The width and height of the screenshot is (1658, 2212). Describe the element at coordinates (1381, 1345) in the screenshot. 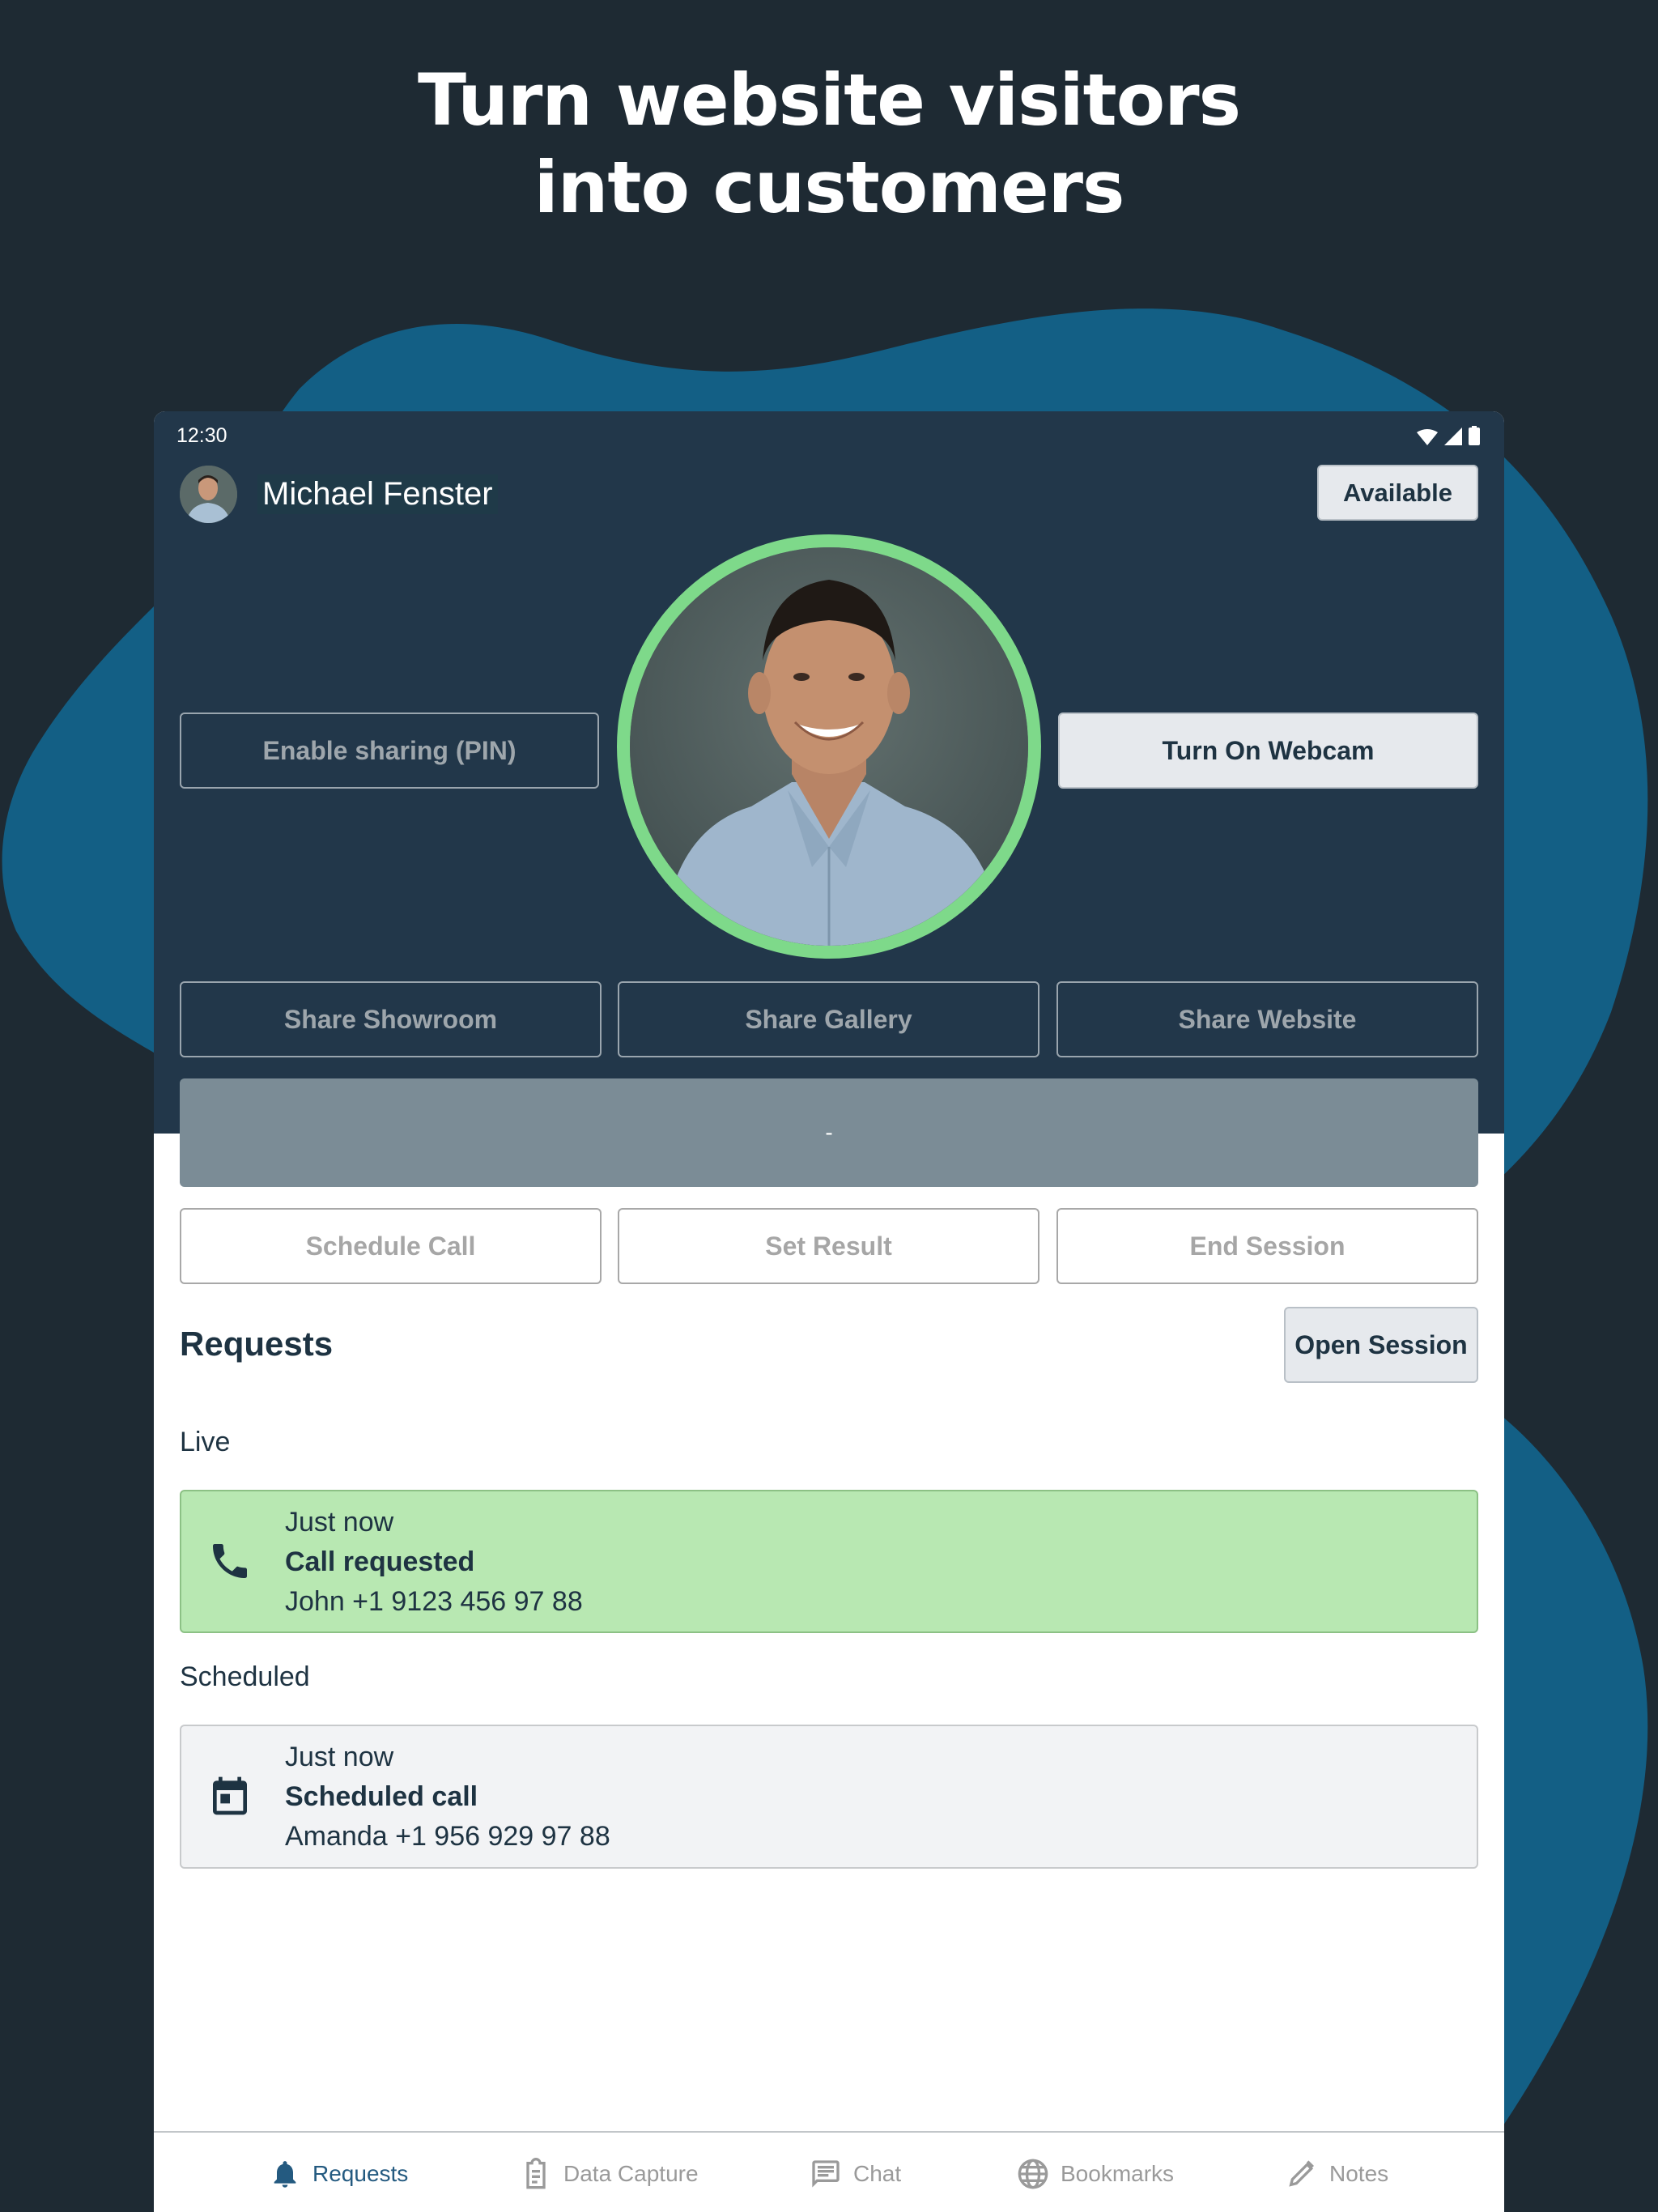

I see `open-session-button: Open Session` at that location.